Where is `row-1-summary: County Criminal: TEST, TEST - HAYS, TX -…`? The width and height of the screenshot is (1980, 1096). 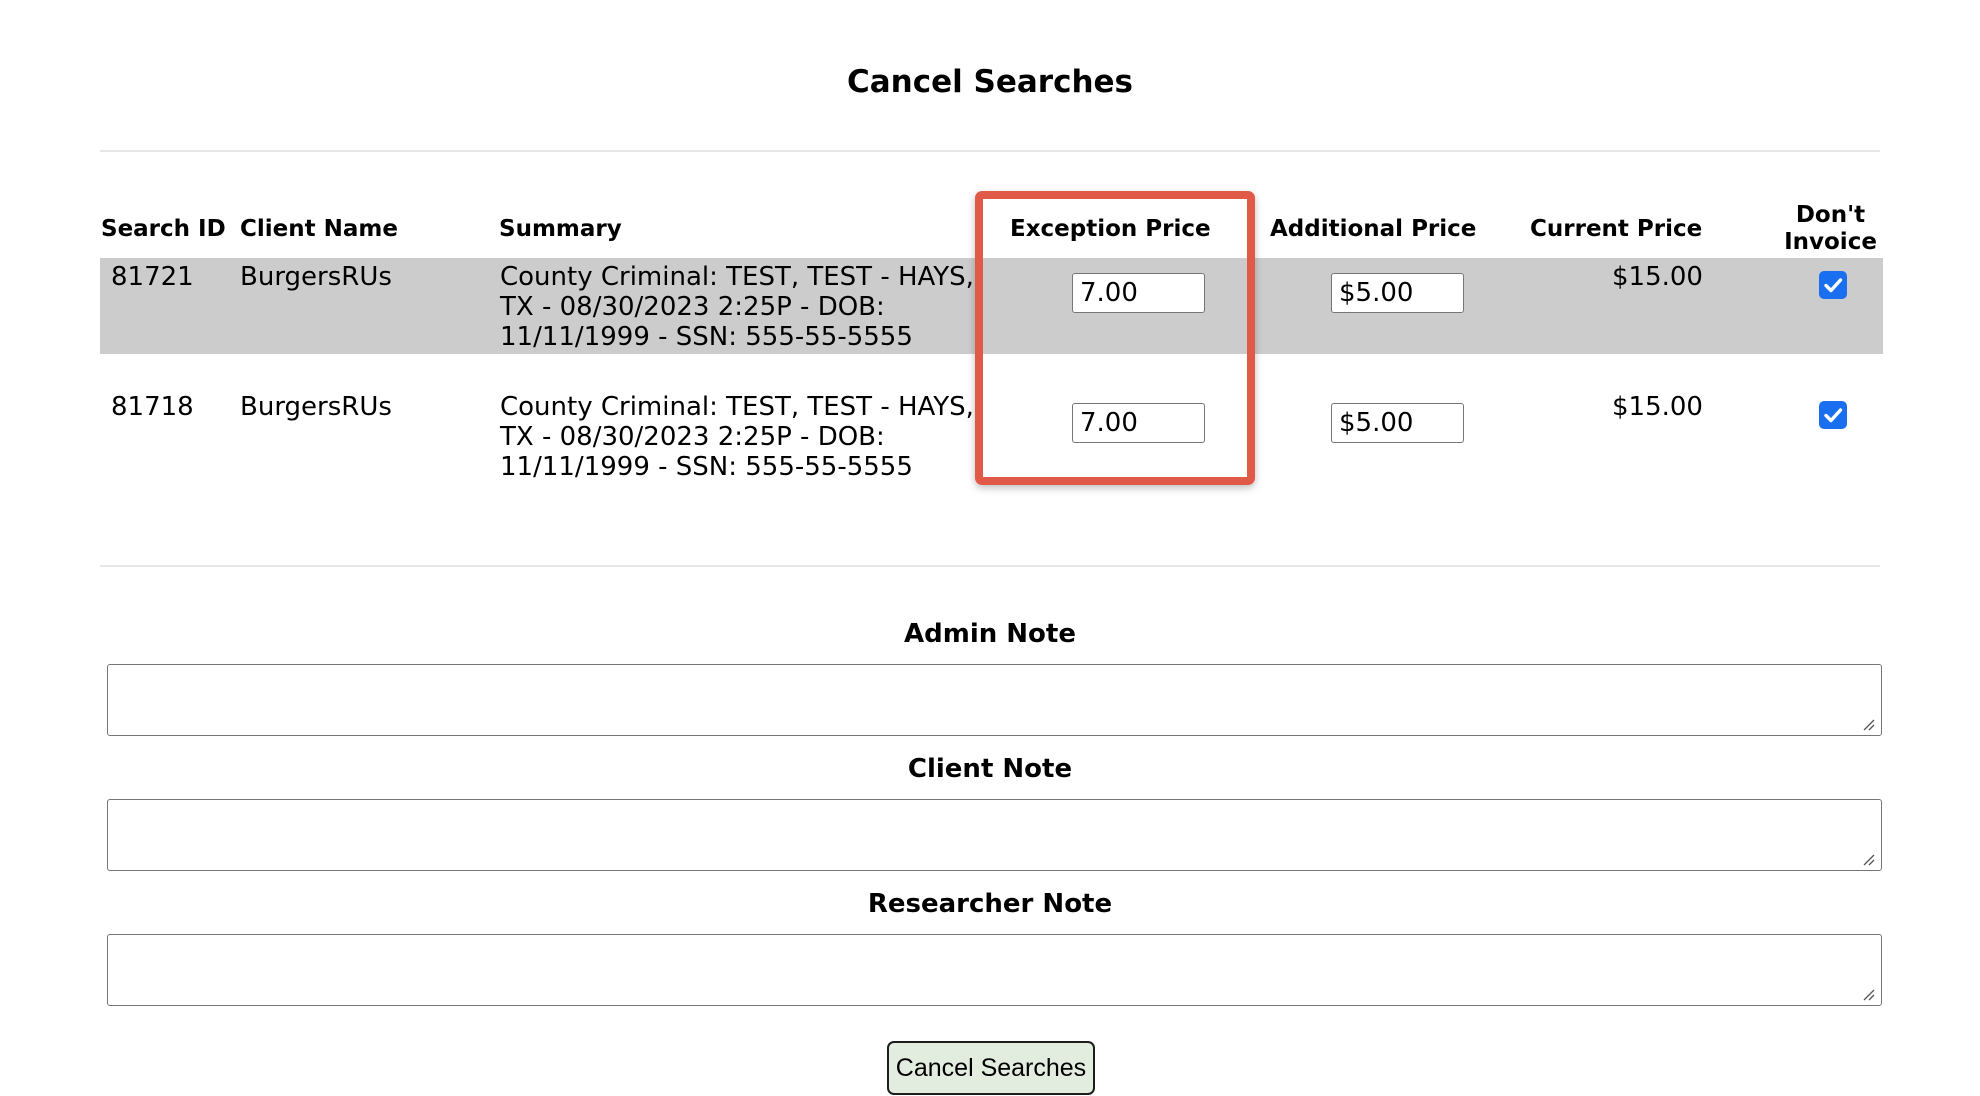 row-1-summary: County Criminal: TEST, TEST - HAYS, TX -… is located at coordinates (737, 307).